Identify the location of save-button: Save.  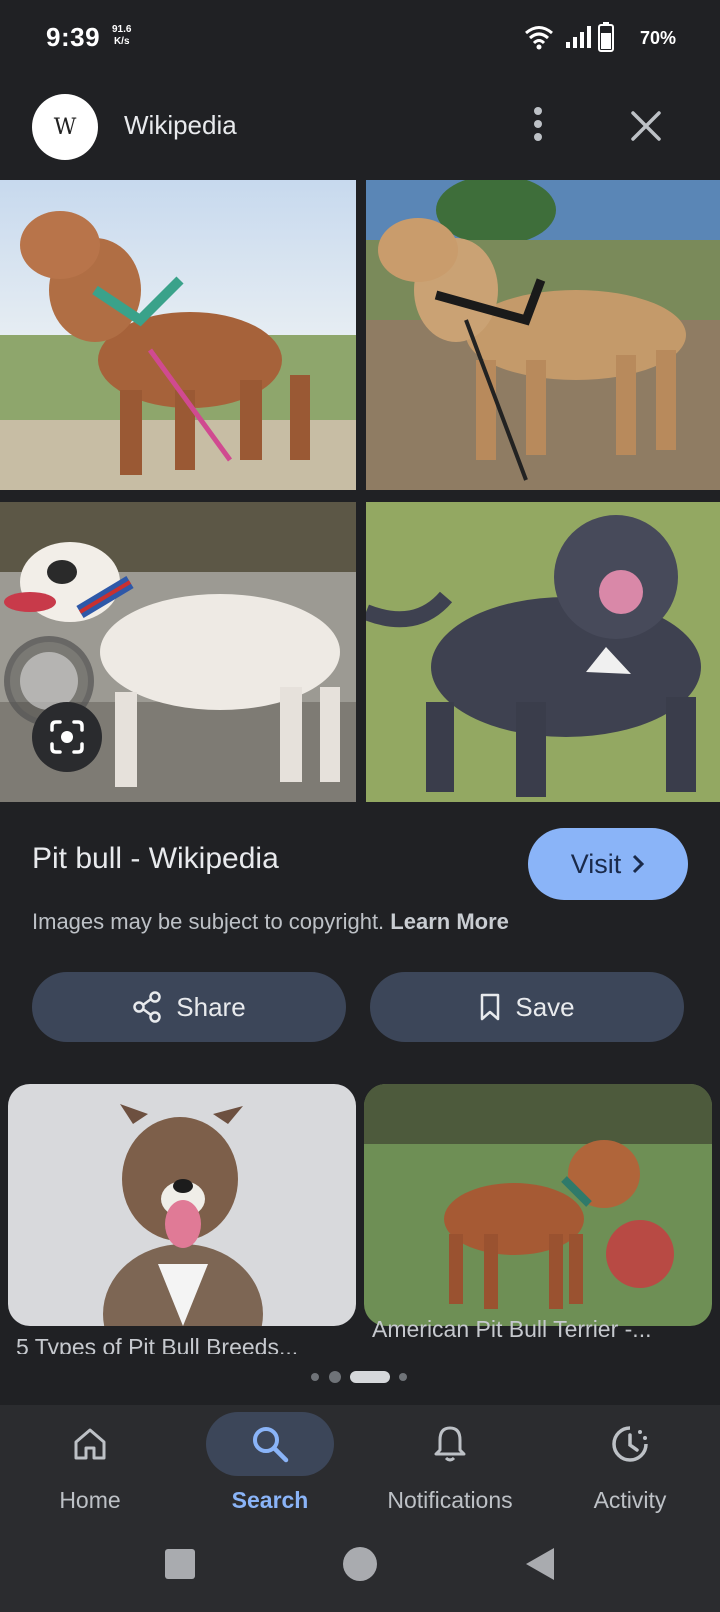
(527, 1007).